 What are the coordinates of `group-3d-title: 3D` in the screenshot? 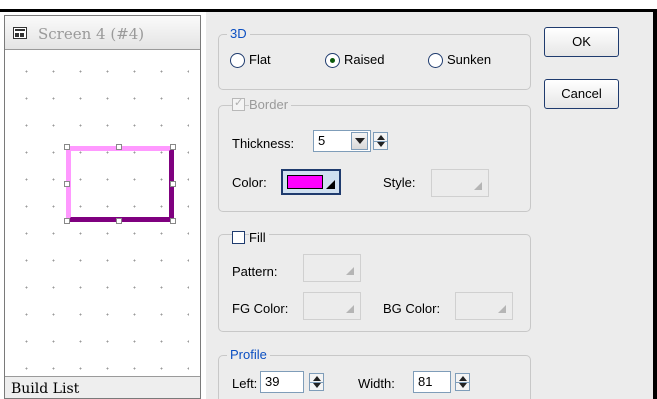 It's located at (238, 33).